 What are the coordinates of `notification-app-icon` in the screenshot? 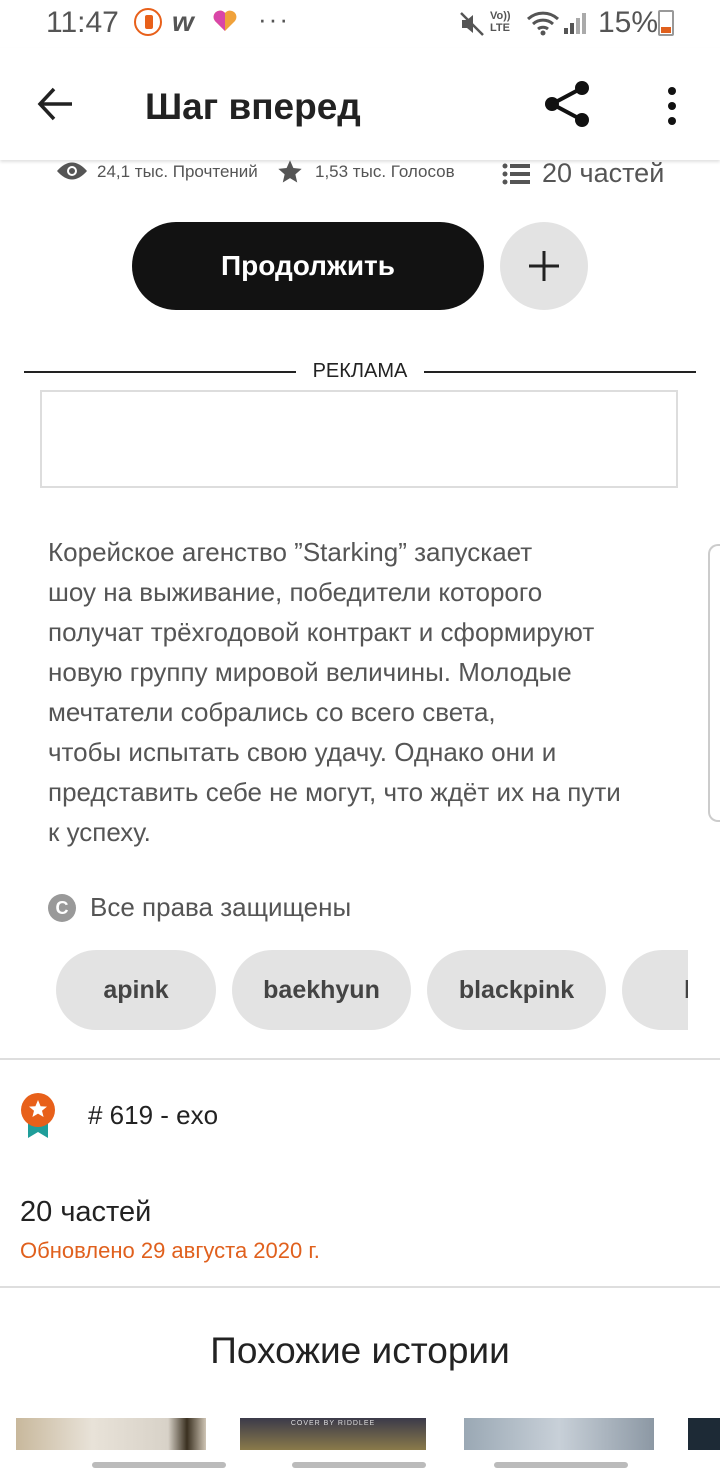 It's located at (148, 22).